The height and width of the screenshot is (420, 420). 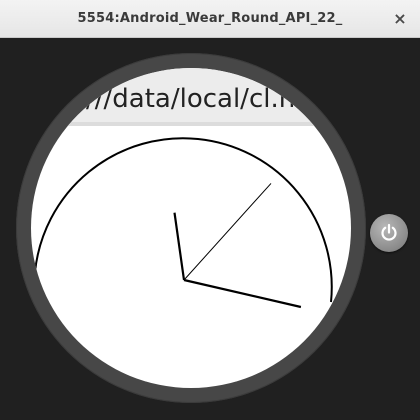 I want to click on title-bar: 5554:Android_Wear_Round_API_22_ ×, so click(x=210, y=19).